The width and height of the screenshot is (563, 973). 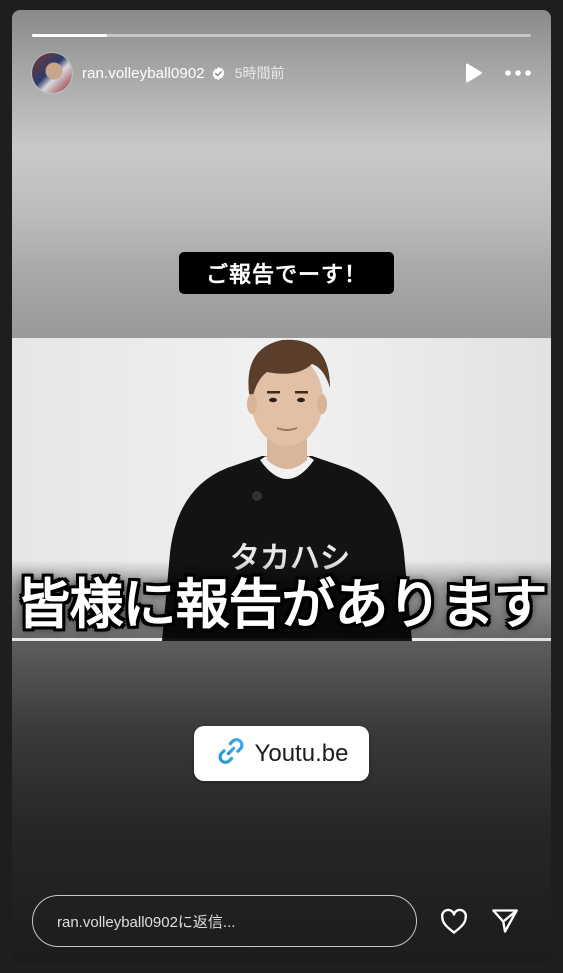 What do you see at coordinates (518, 73) in the screenshot?
I see `more-options-icon` at bounding box center [518, 73].